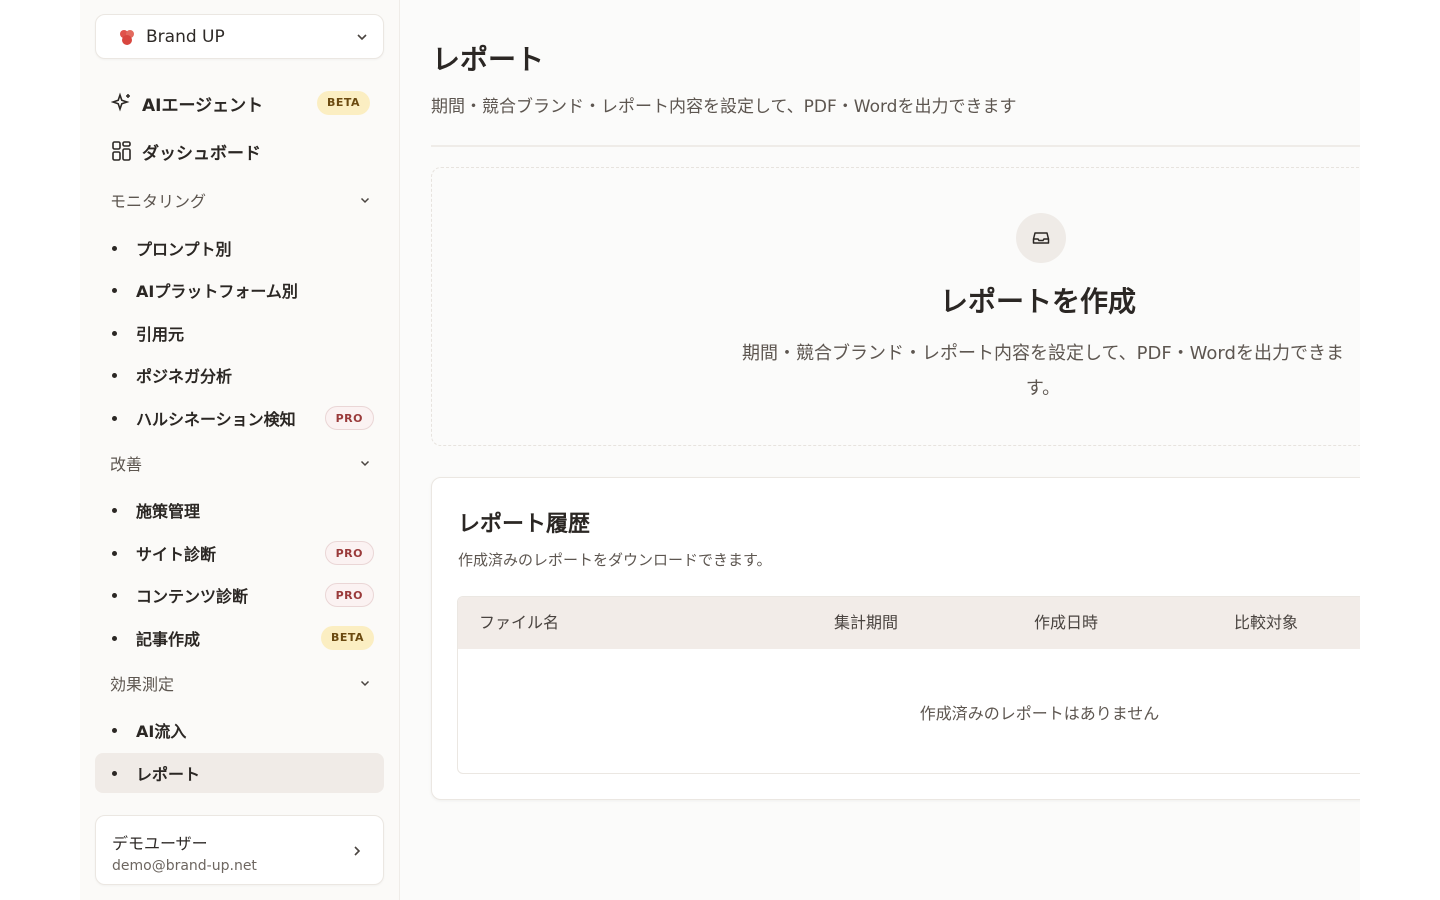 The width and height of the screenshot is (1440, 900). I want to click on sidebar-item-hallucination: ハルシネーション検知 PRO, so click(242, 418).